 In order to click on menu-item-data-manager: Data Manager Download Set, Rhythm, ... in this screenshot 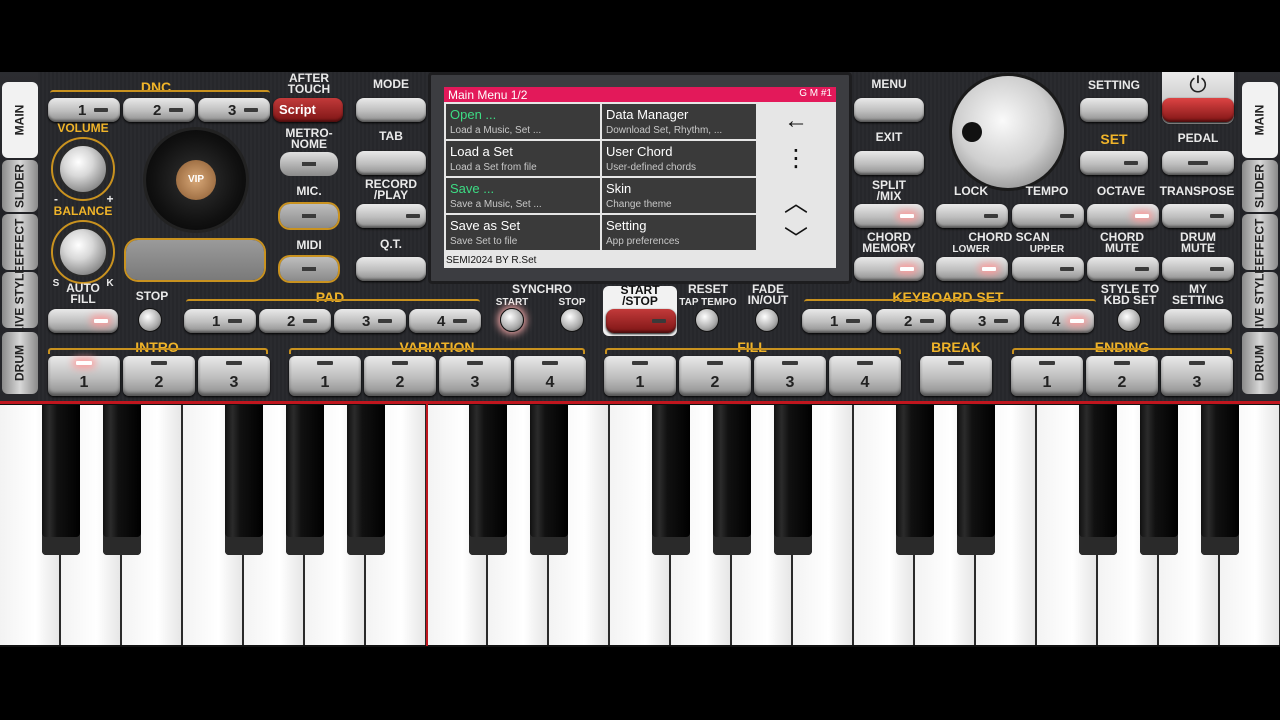, I will do `click(679, 121)`.